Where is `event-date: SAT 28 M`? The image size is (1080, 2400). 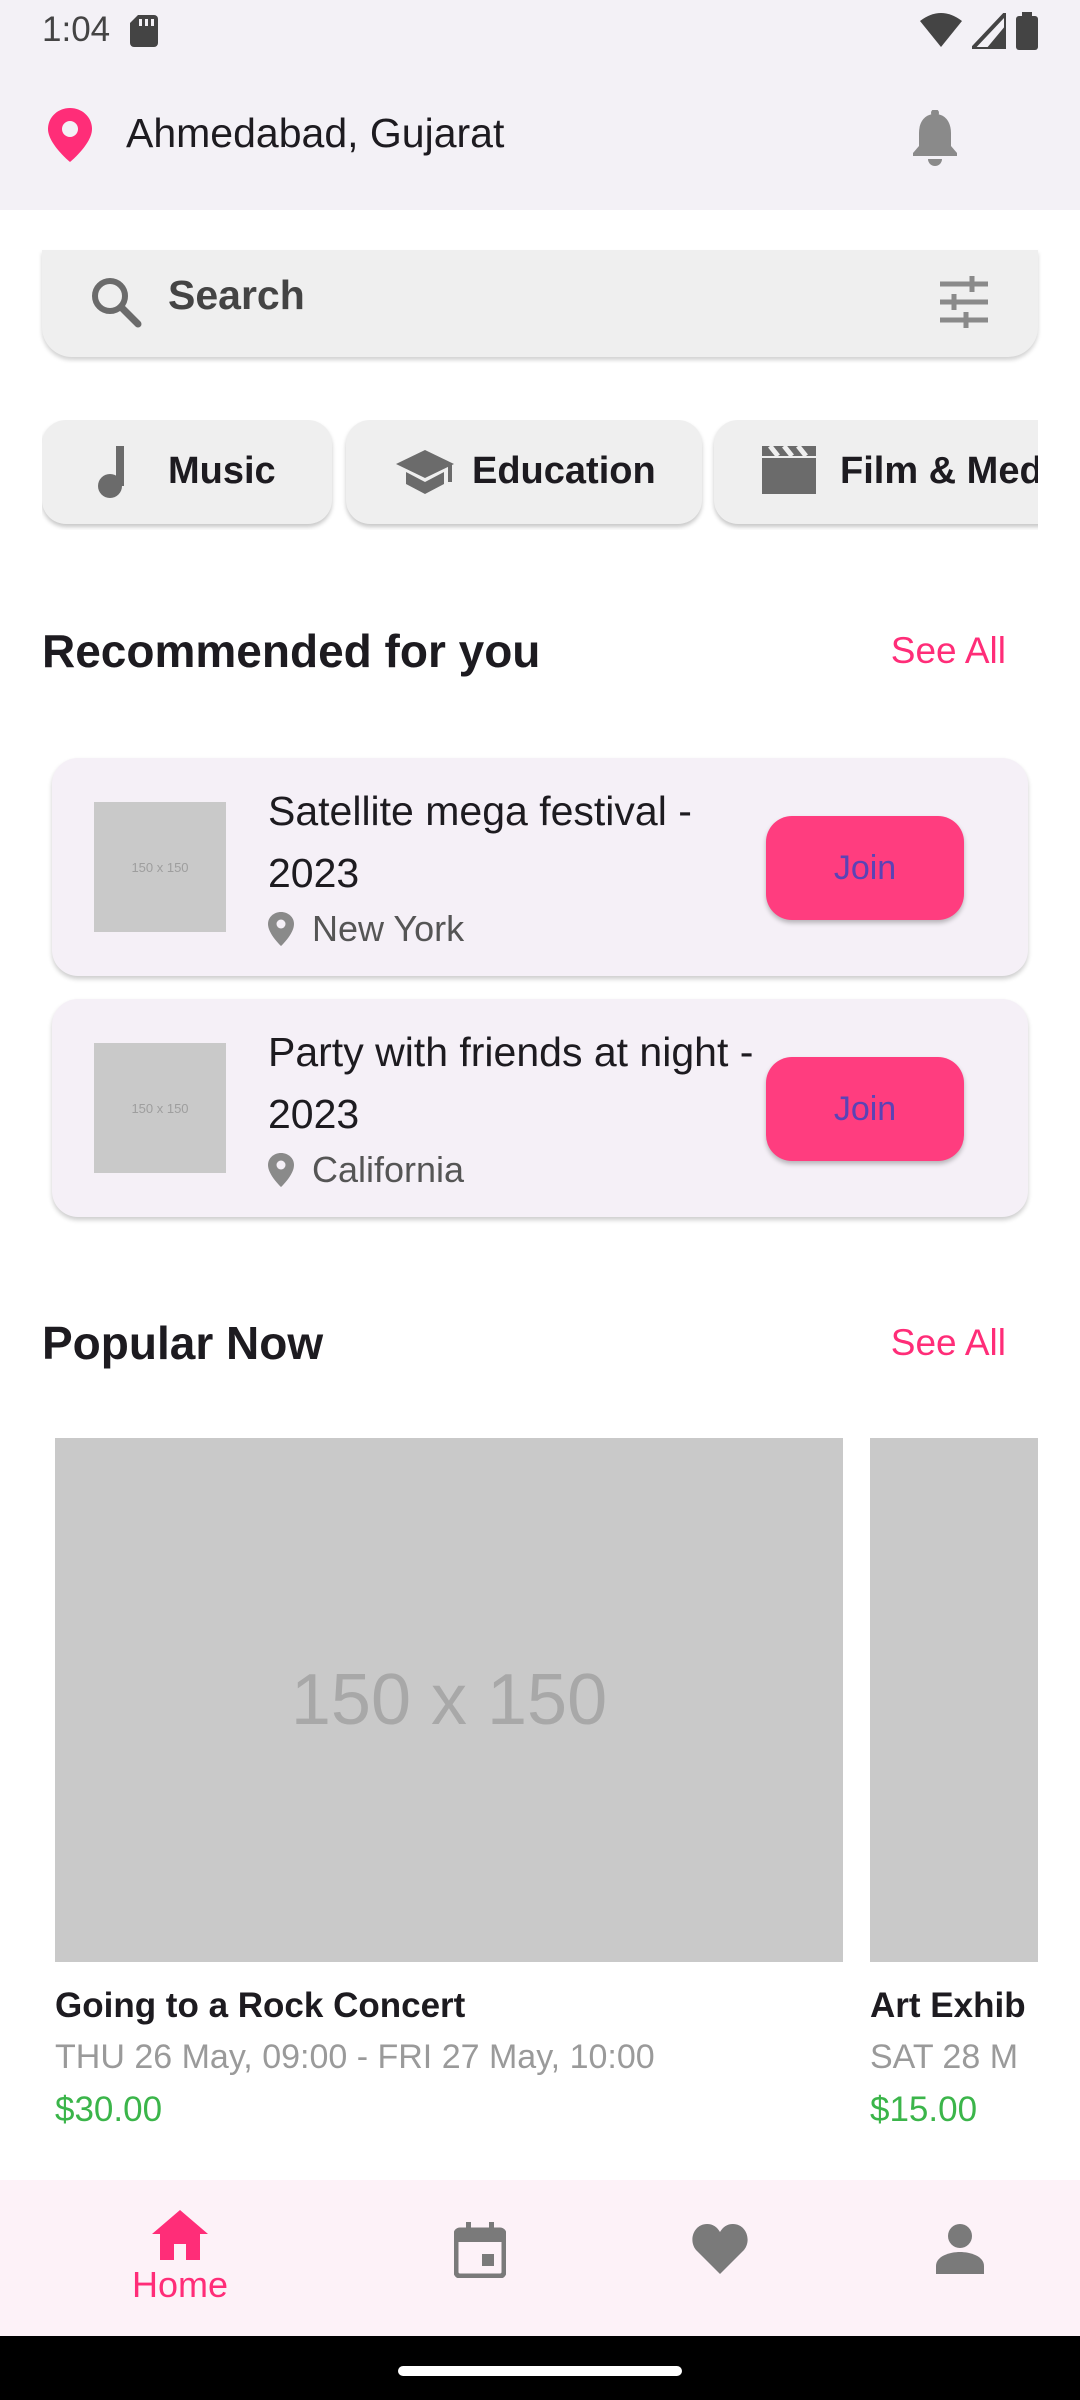
event-date: SAT 28 M is located at coordinates (944, 2057).